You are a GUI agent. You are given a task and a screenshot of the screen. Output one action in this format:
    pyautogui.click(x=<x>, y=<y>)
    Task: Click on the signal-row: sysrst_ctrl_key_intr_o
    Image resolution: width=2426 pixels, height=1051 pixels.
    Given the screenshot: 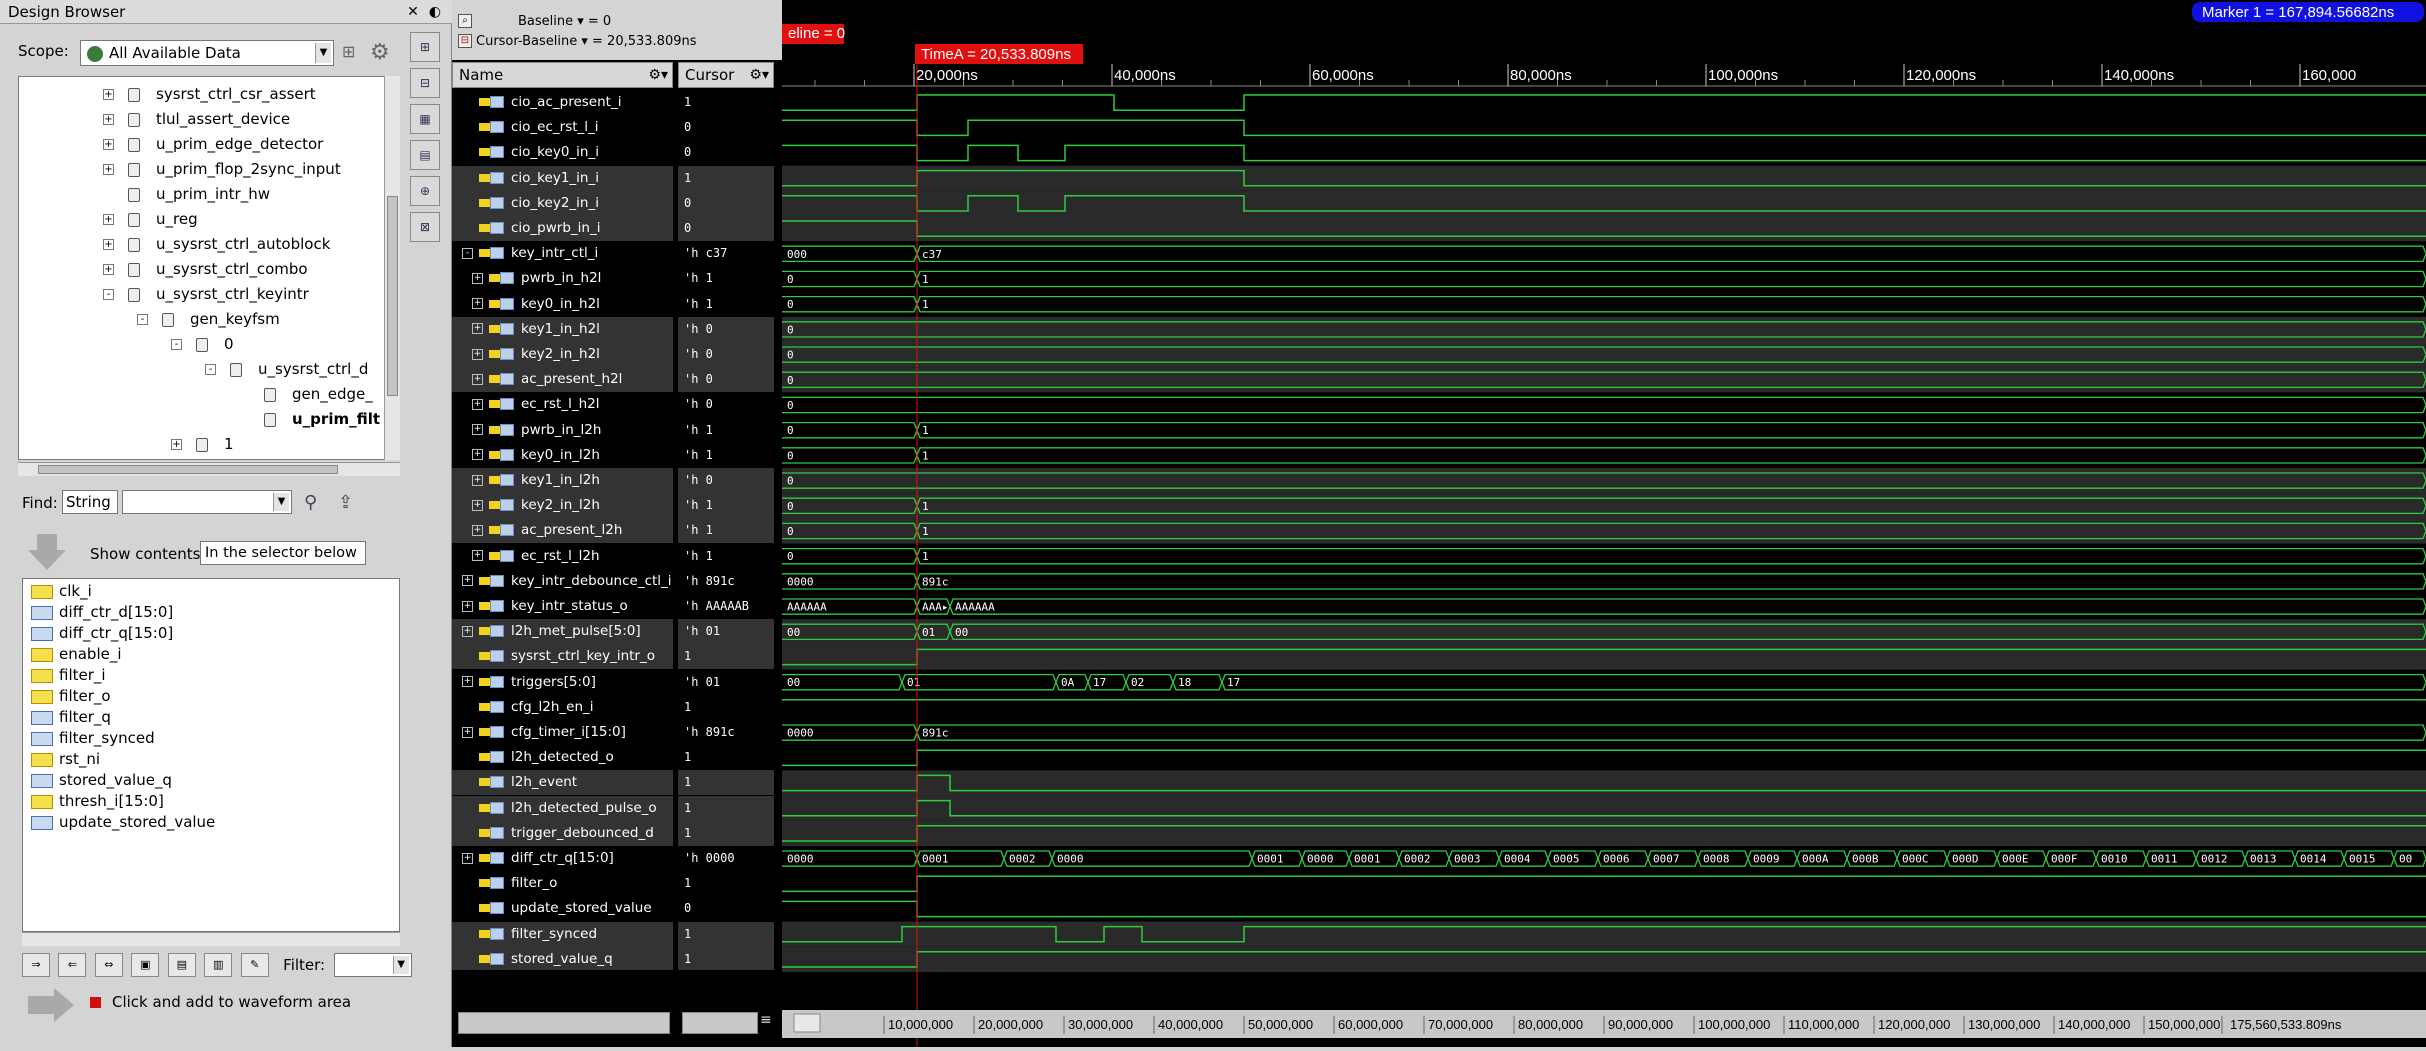 What is the action you would take?
    pyautogui.click(x=562, y=657)
    